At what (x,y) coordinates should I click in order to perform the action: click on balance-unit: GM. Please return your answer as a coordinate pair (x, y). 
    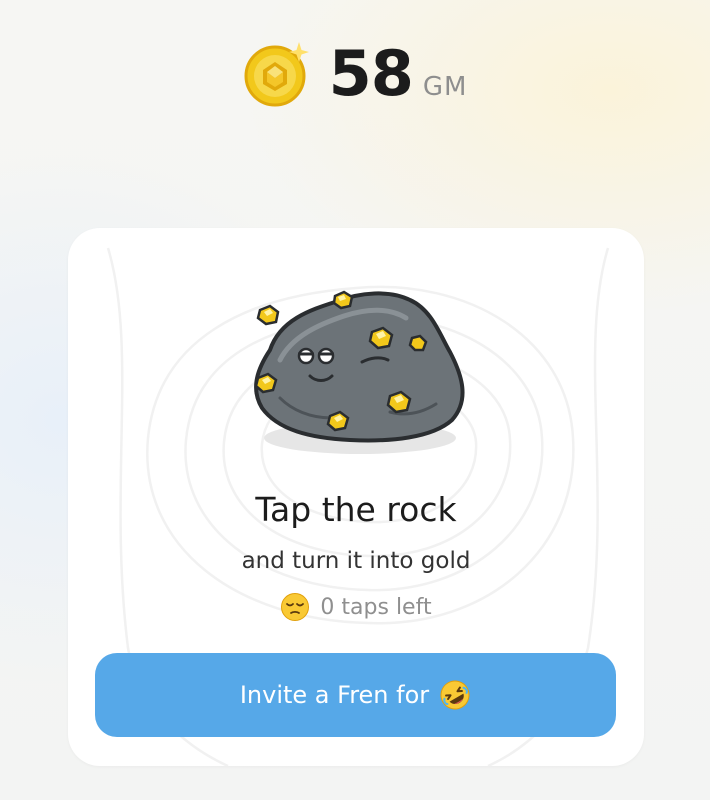
    Looking at the image, I should click on (445, 87).